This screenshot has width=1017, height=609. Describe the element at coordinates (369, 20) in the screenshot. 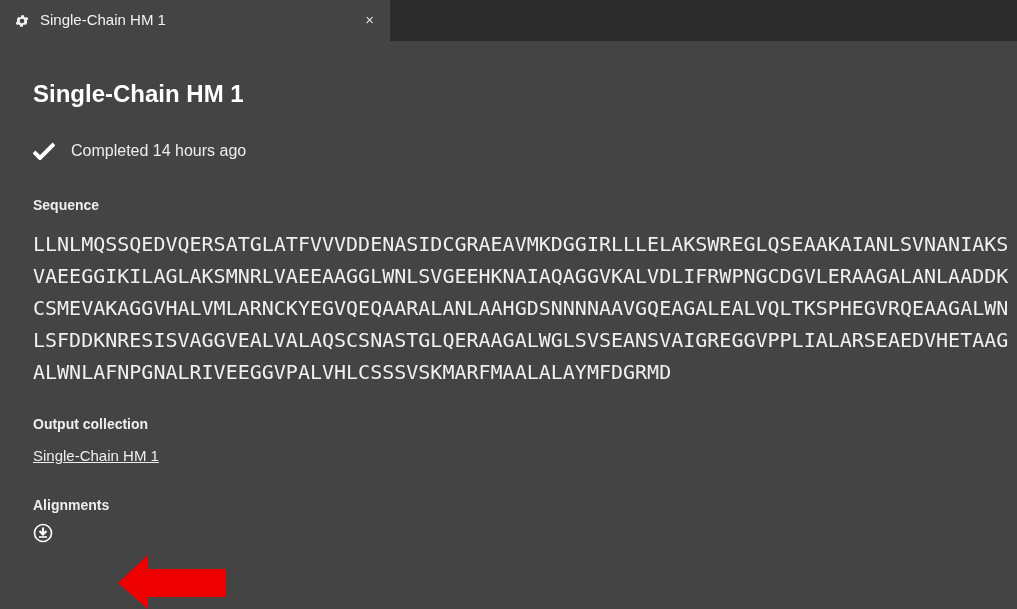

I see `close-button: ×` at that location.